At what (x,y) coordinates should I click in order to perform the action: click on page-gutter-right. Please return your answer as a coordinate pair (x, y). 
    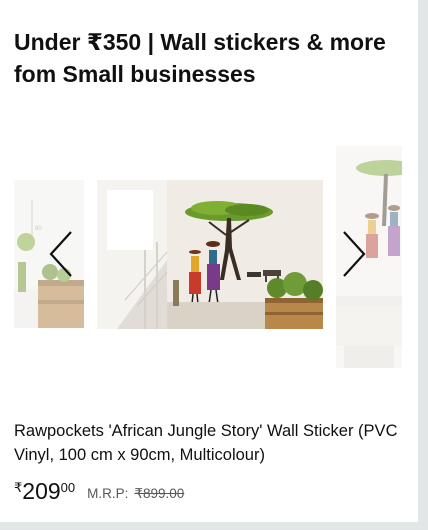
    Looking at the image, I should click on (423, 265).